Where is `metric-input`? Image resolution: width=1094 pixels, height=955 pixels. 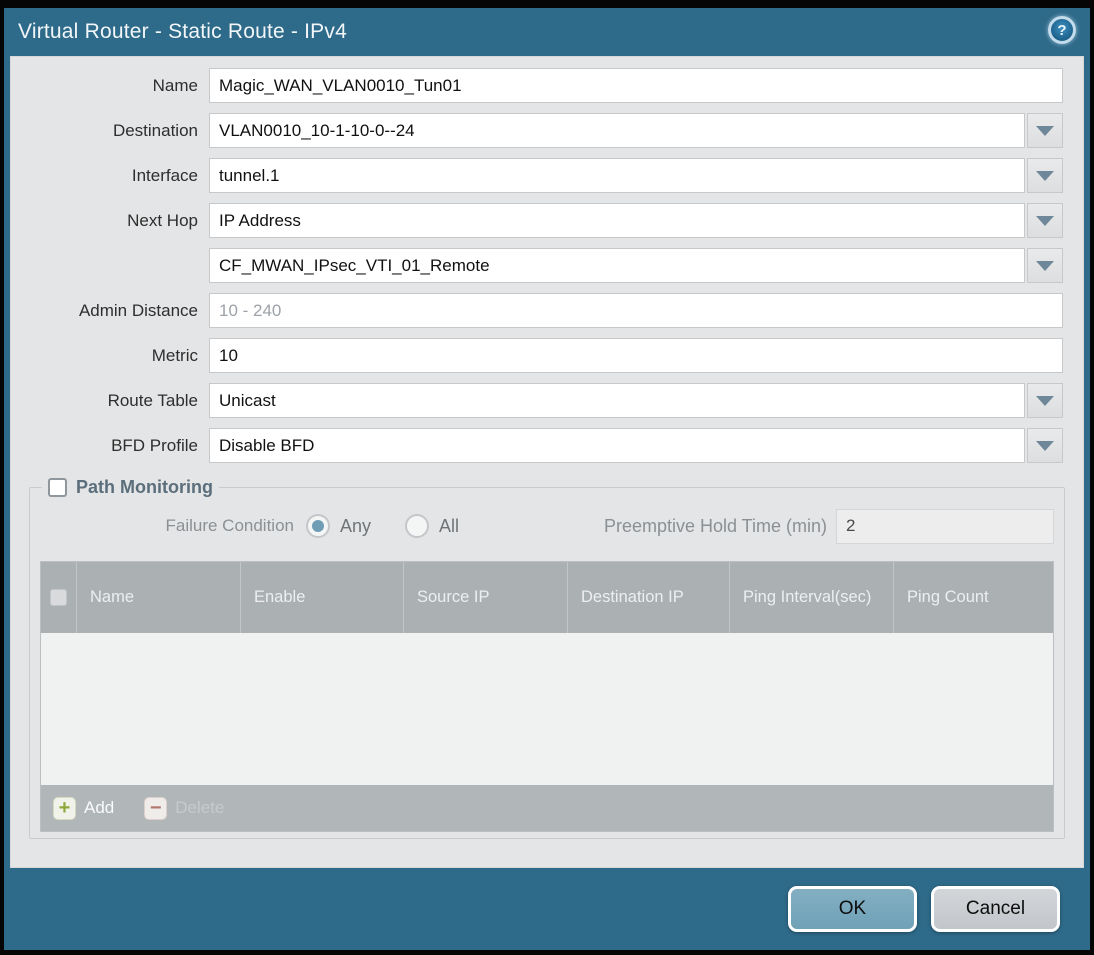 metric-input is located at coordinates (636, 355).